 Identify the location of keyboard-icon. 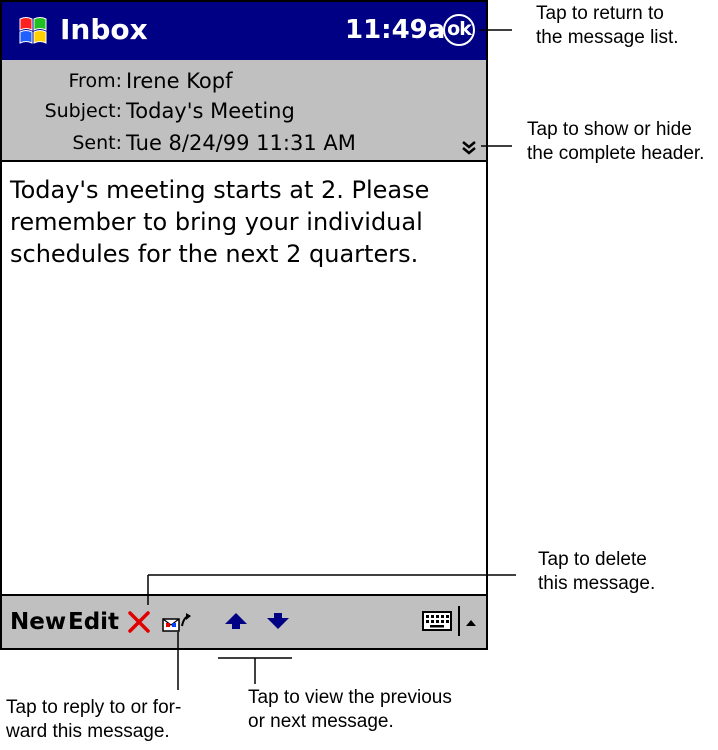
(438, 621).